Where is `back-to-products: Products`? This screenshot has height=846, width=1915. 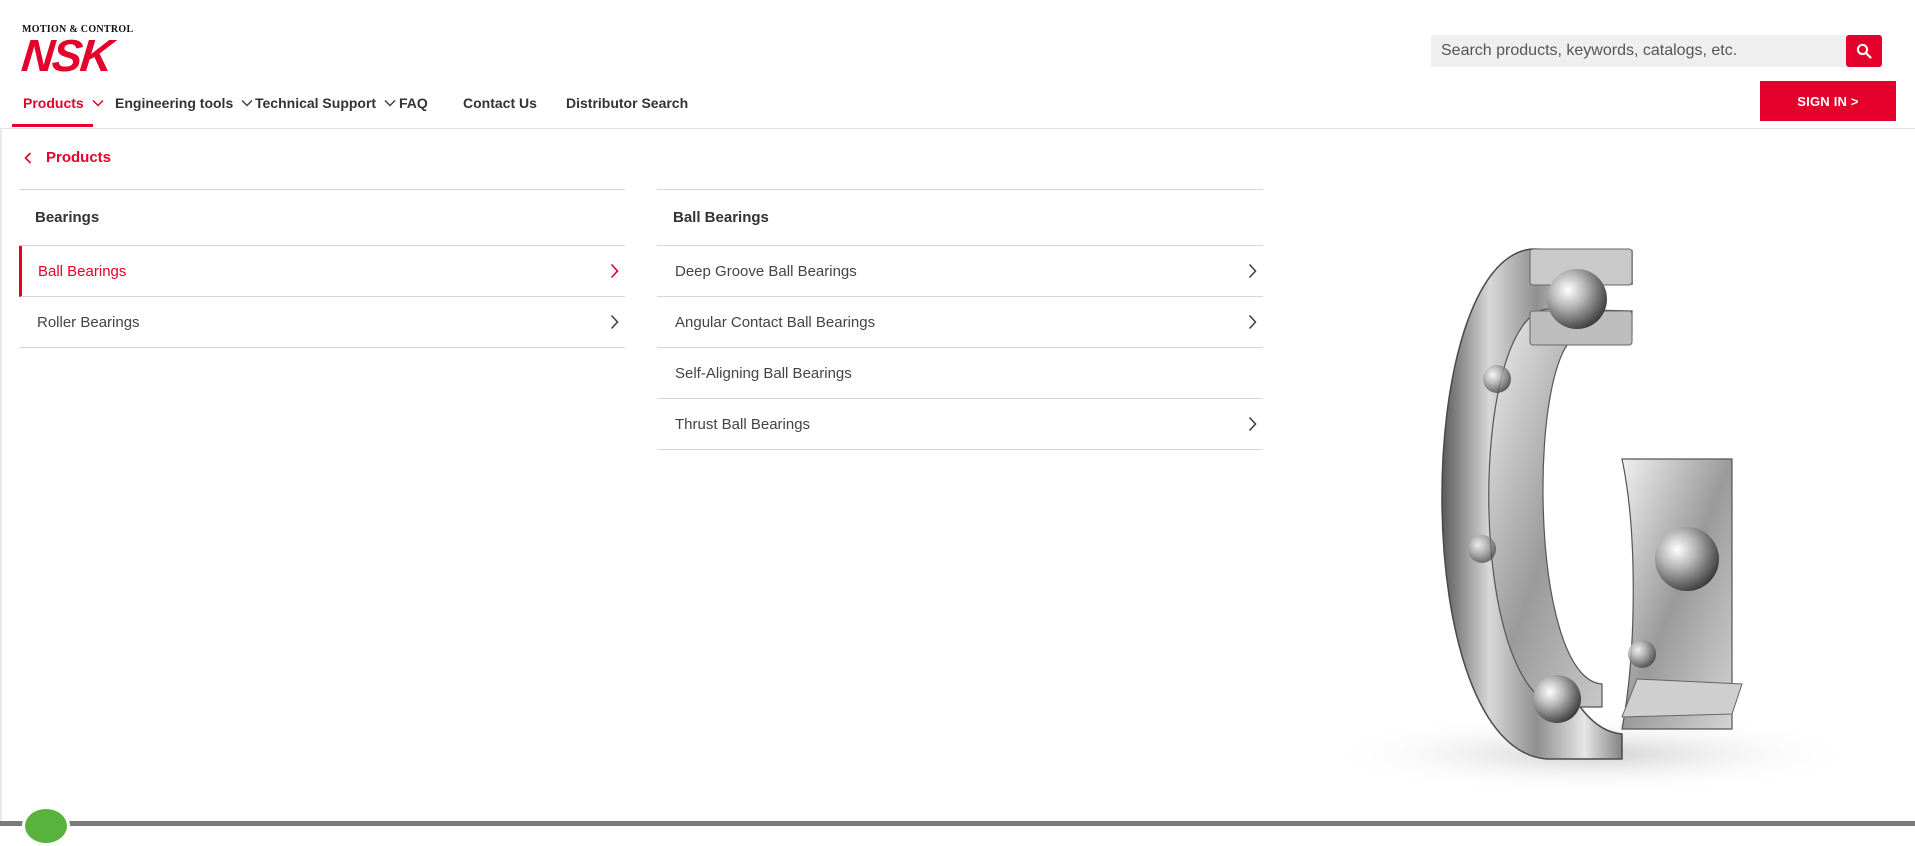 back-to-products: Products is located at coordinates (67, 157).